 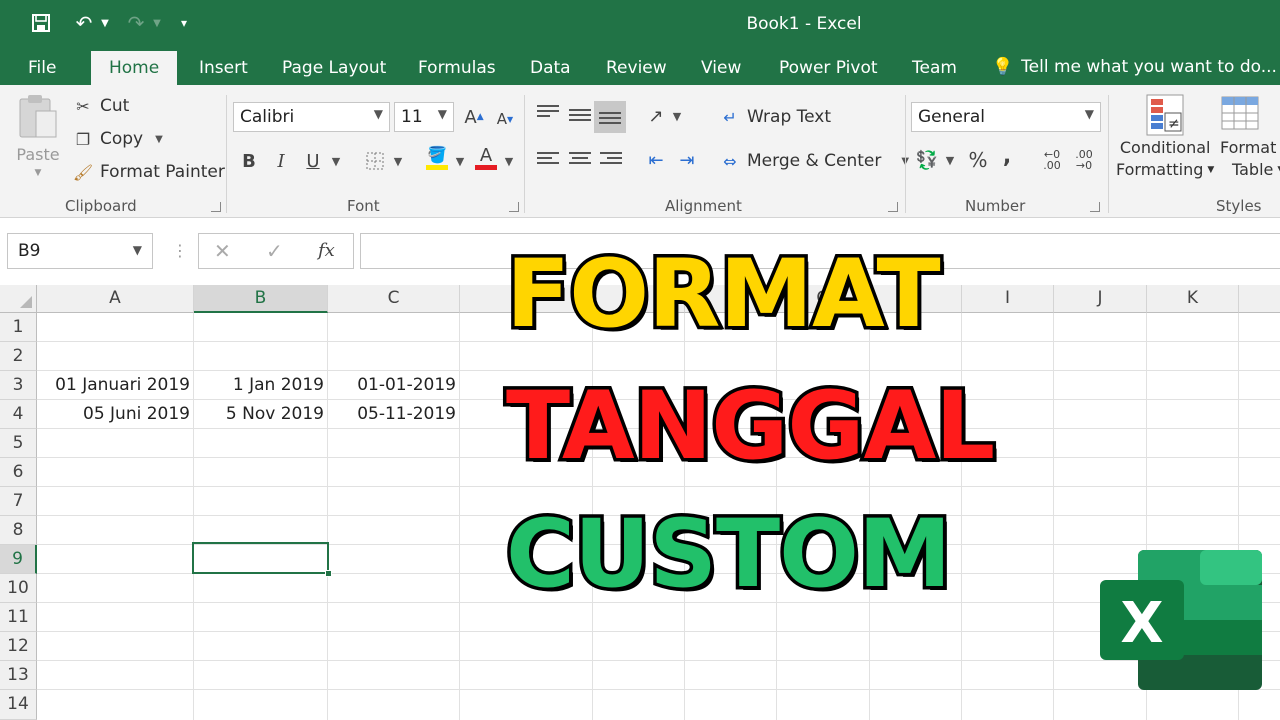 I want to click on cell-b3: 1 Jan 2019, so click(x=261, y=385).